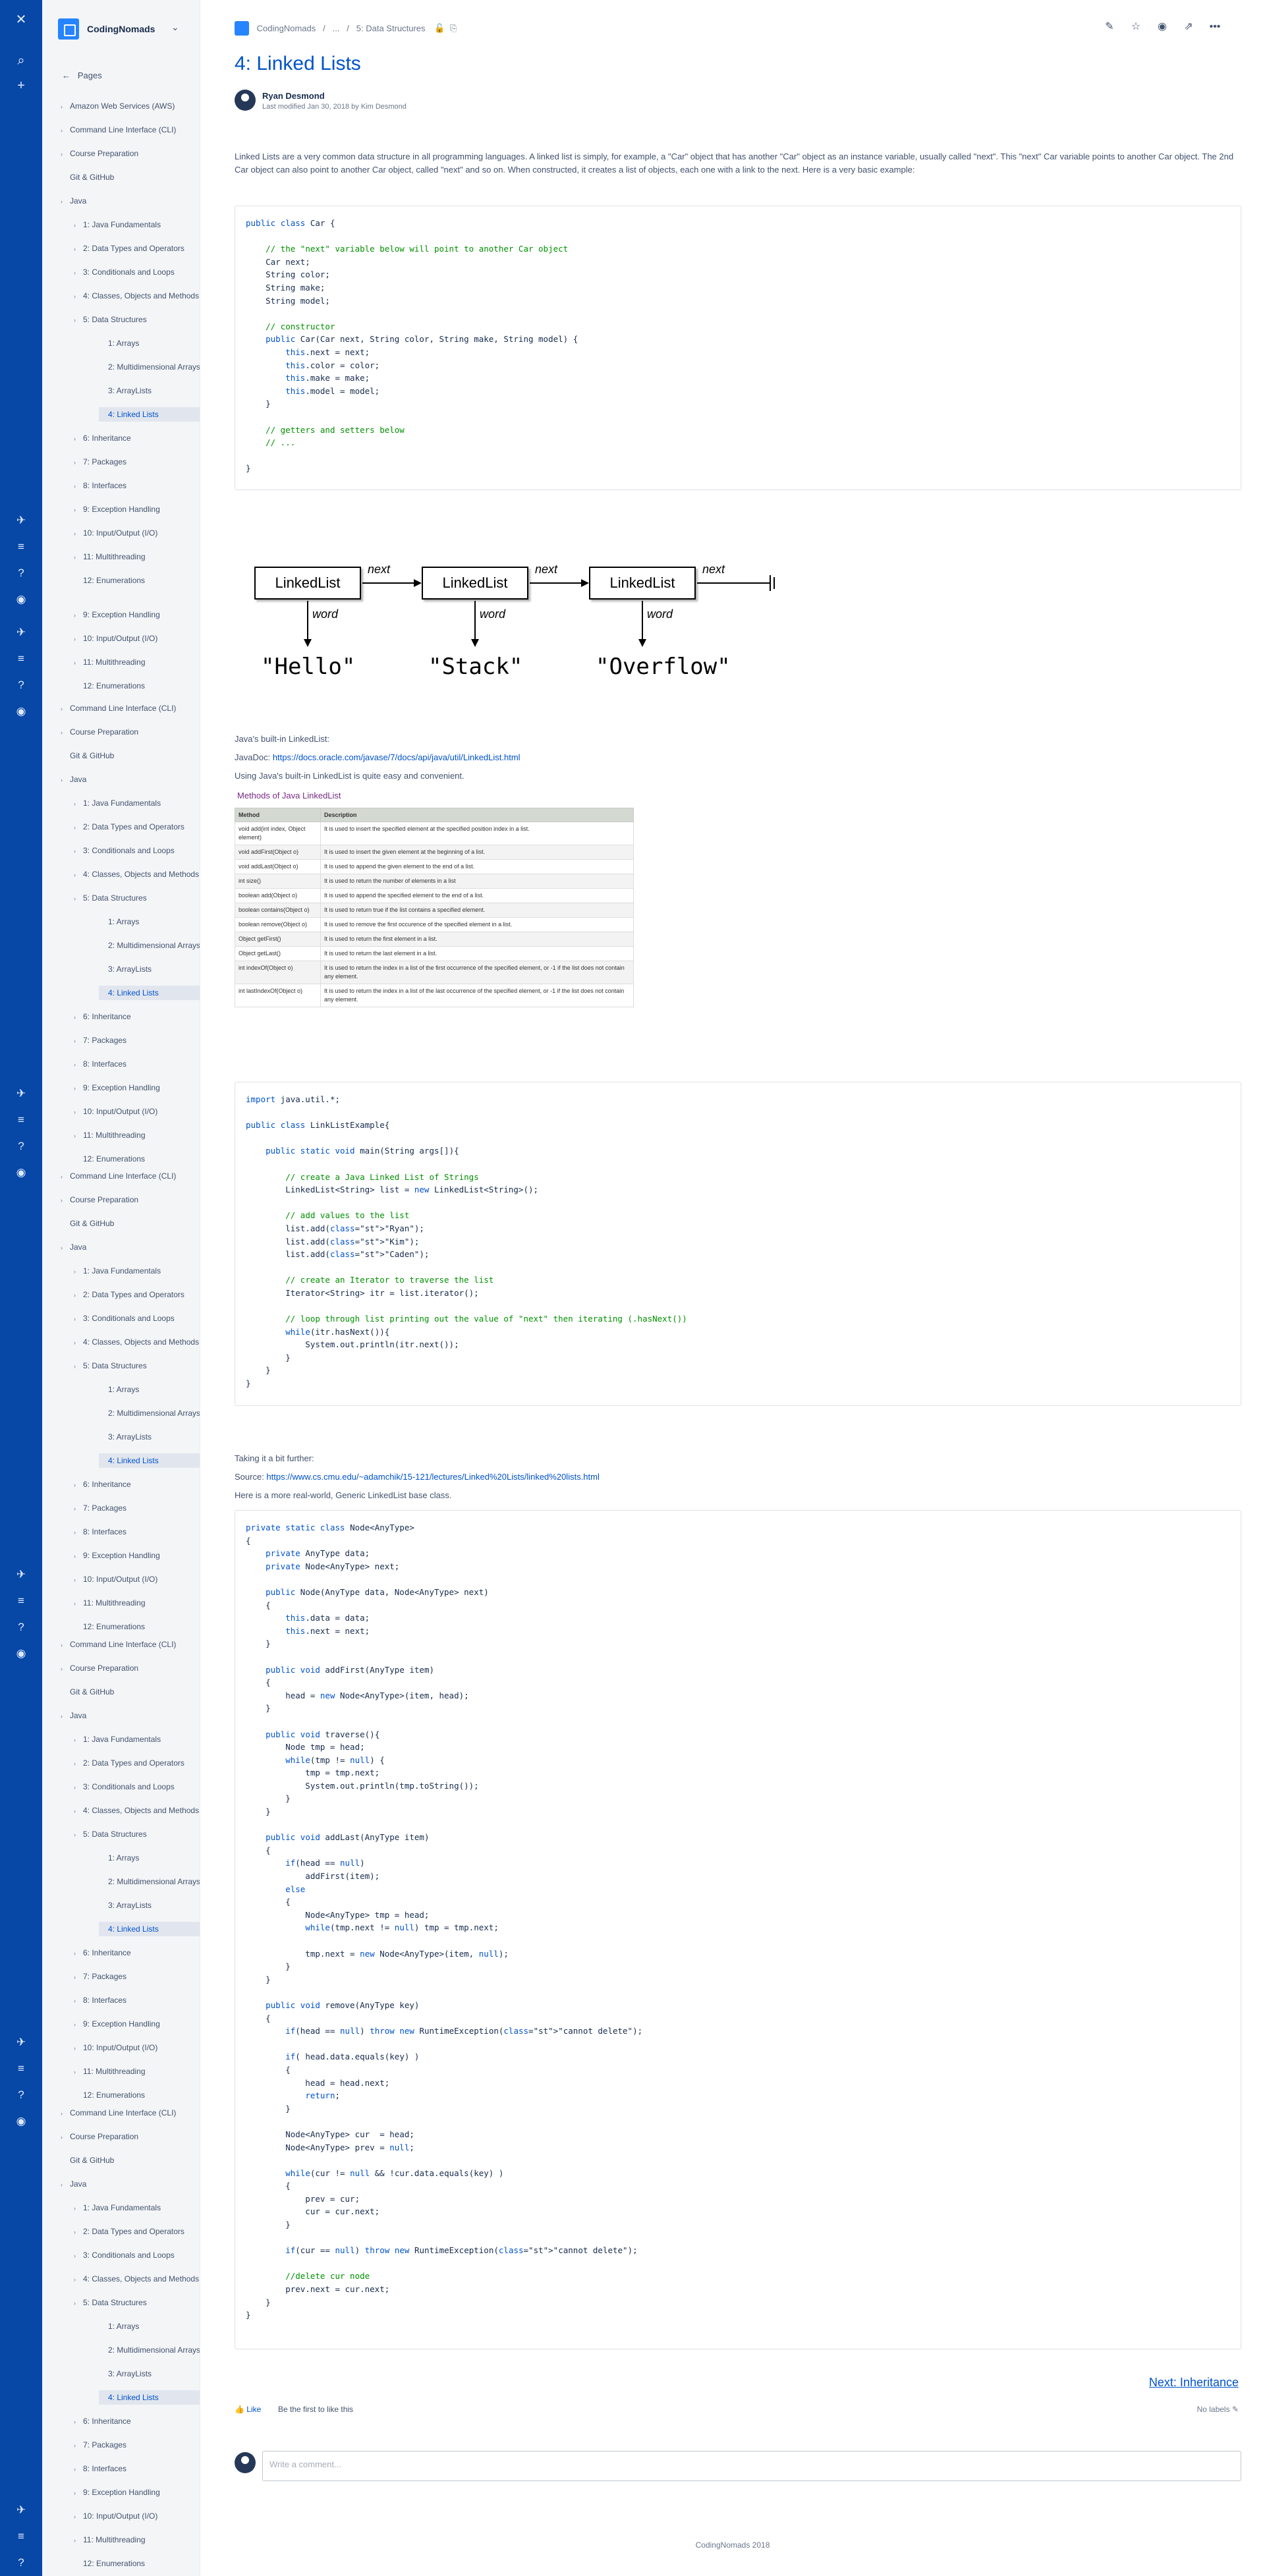 This screenshot has width=1265, height=2576. Describe the element at coordinates (137, 1365) in the screenshot. I see `sidebar-item: › 5: Data Structures` at that location.